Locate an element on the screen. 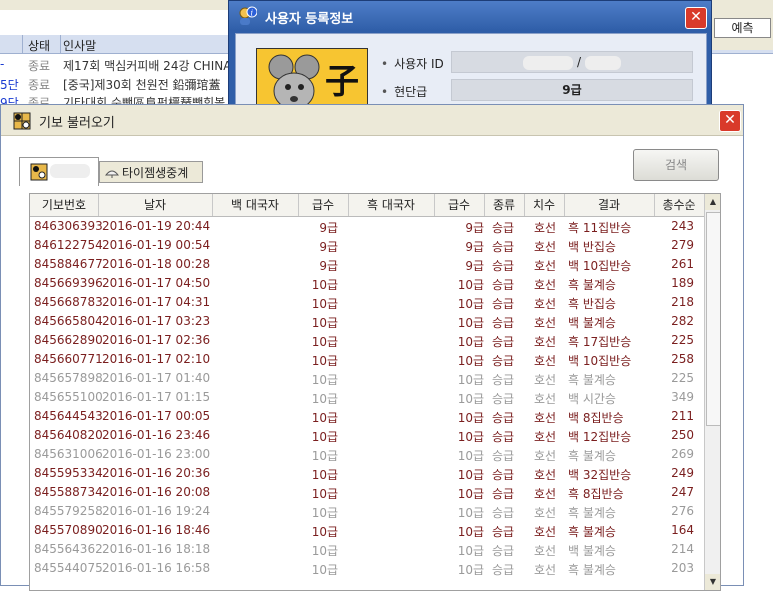 This screenshot has width=773, height=591. date-cell: 2016-01-16 20:08 is located at coordinates (156, 492).